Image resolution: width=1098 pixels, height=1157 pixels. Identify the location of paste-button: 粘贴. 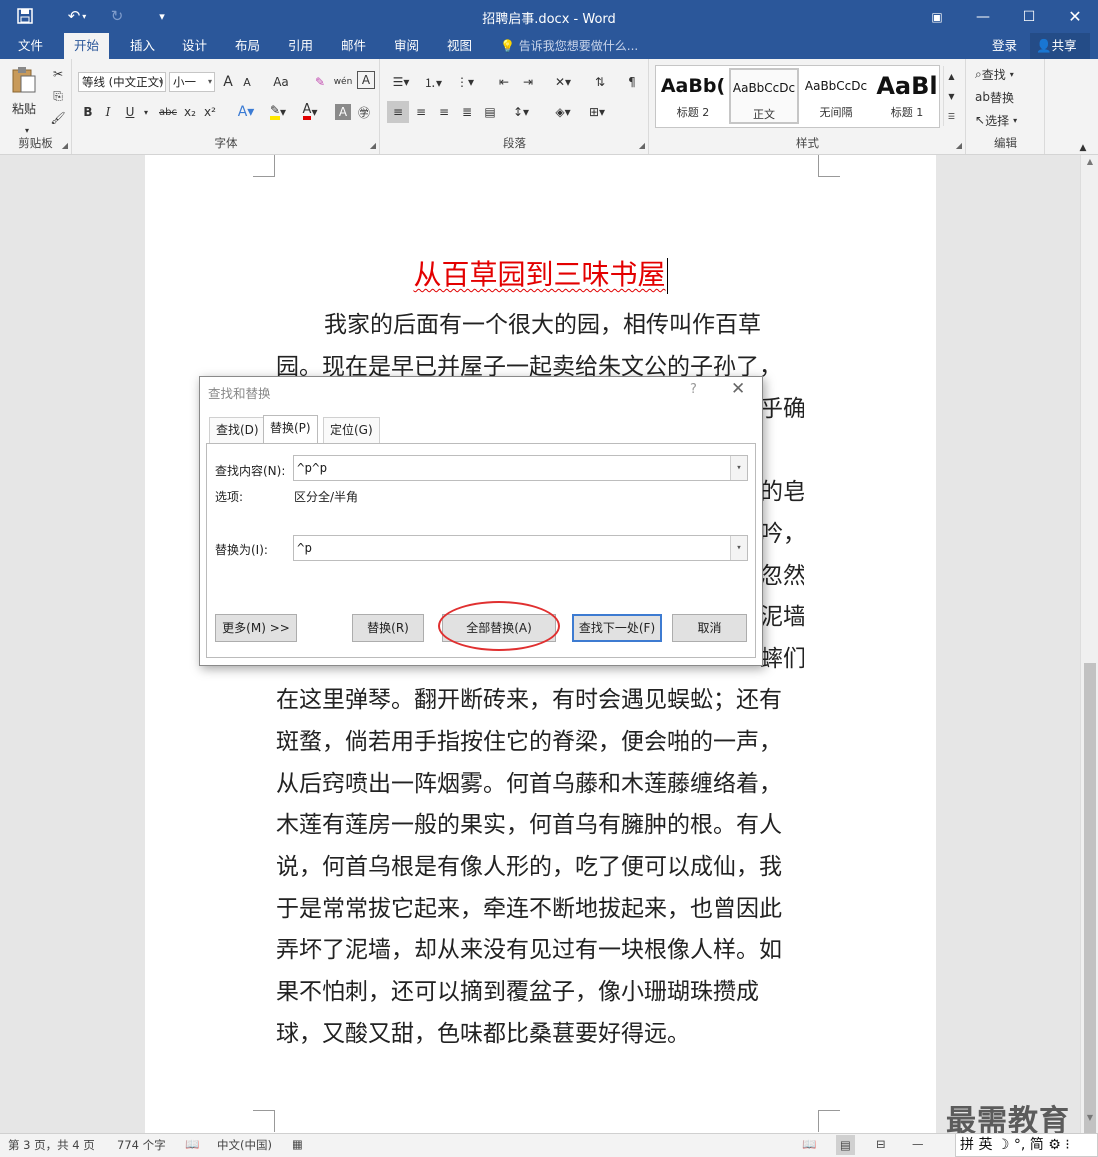
(24, 108).